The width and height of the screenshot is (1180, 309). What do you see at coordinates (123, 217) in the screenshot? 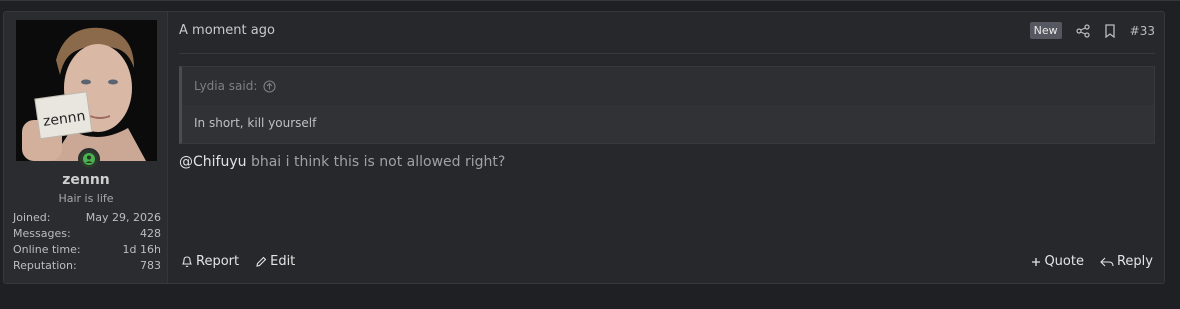
I see `stat-value: May 29, 2026` at bounding box center [123, 217].